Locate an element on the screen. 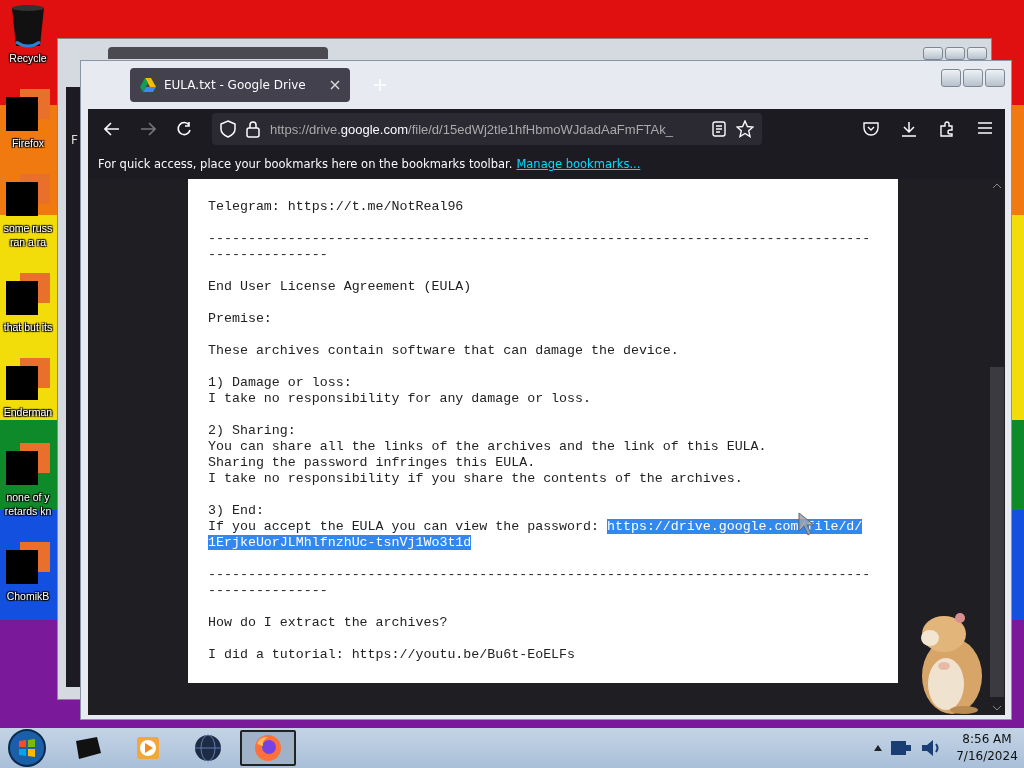 This screenshot has height=768, width=1024. document-text: I did a tutorial: https://youtu.be/Bu6t-EoELFs is located at coordinates (392, 655).